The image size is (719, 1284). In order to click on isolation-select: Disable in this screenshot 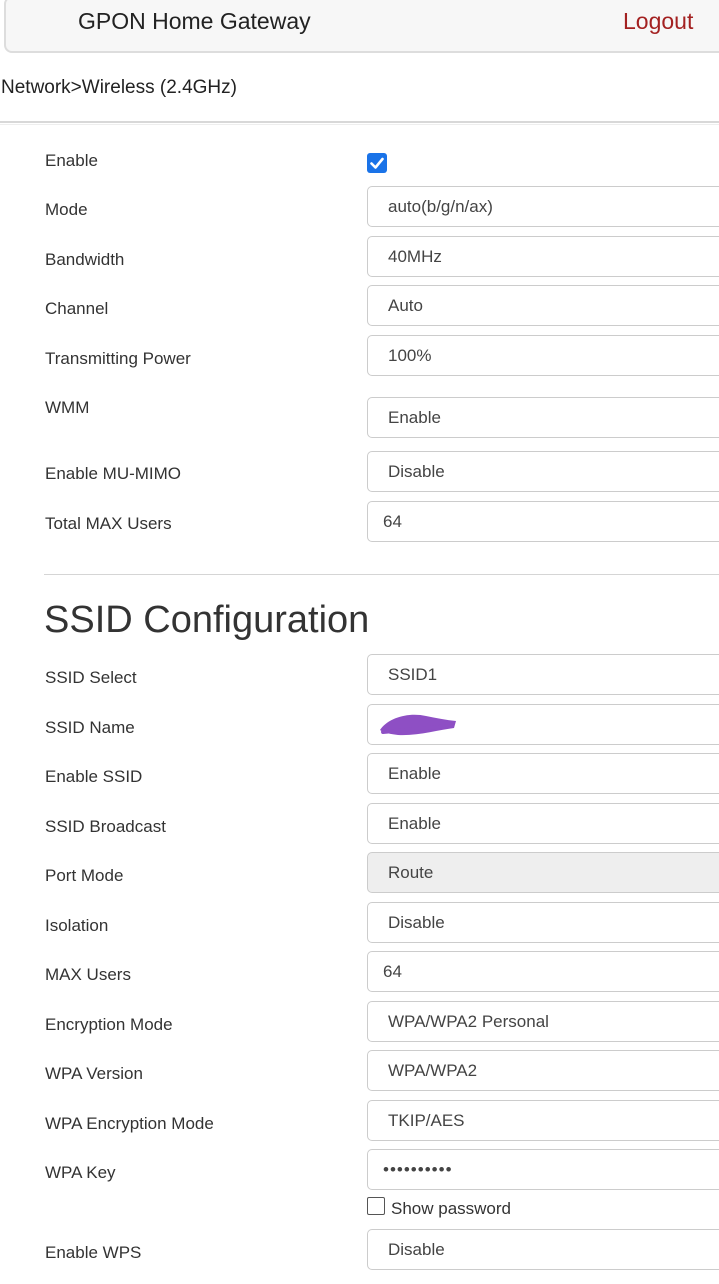, I will do `click(543, 922)`.